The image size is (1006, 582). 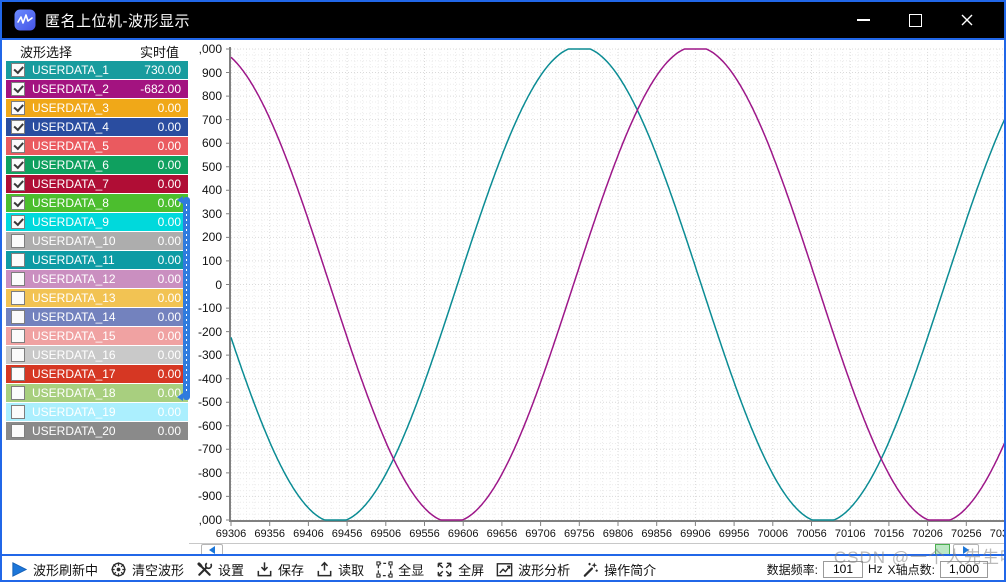 I want to click on y-tick-label: -500, so click(x=209, y=402).